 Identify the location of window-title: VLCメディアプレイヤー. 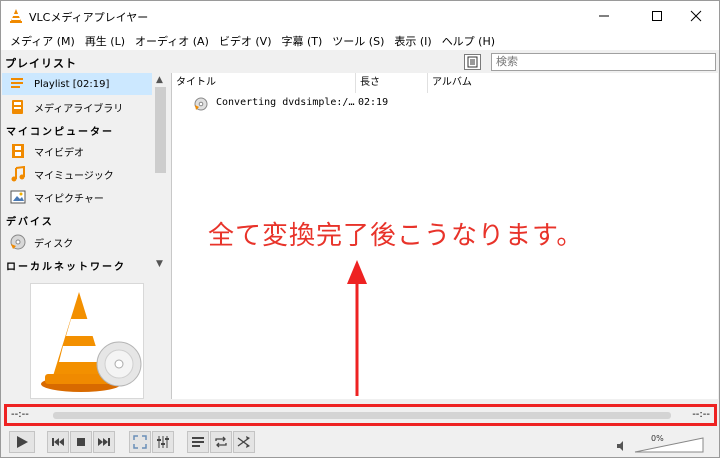
(89, 17).